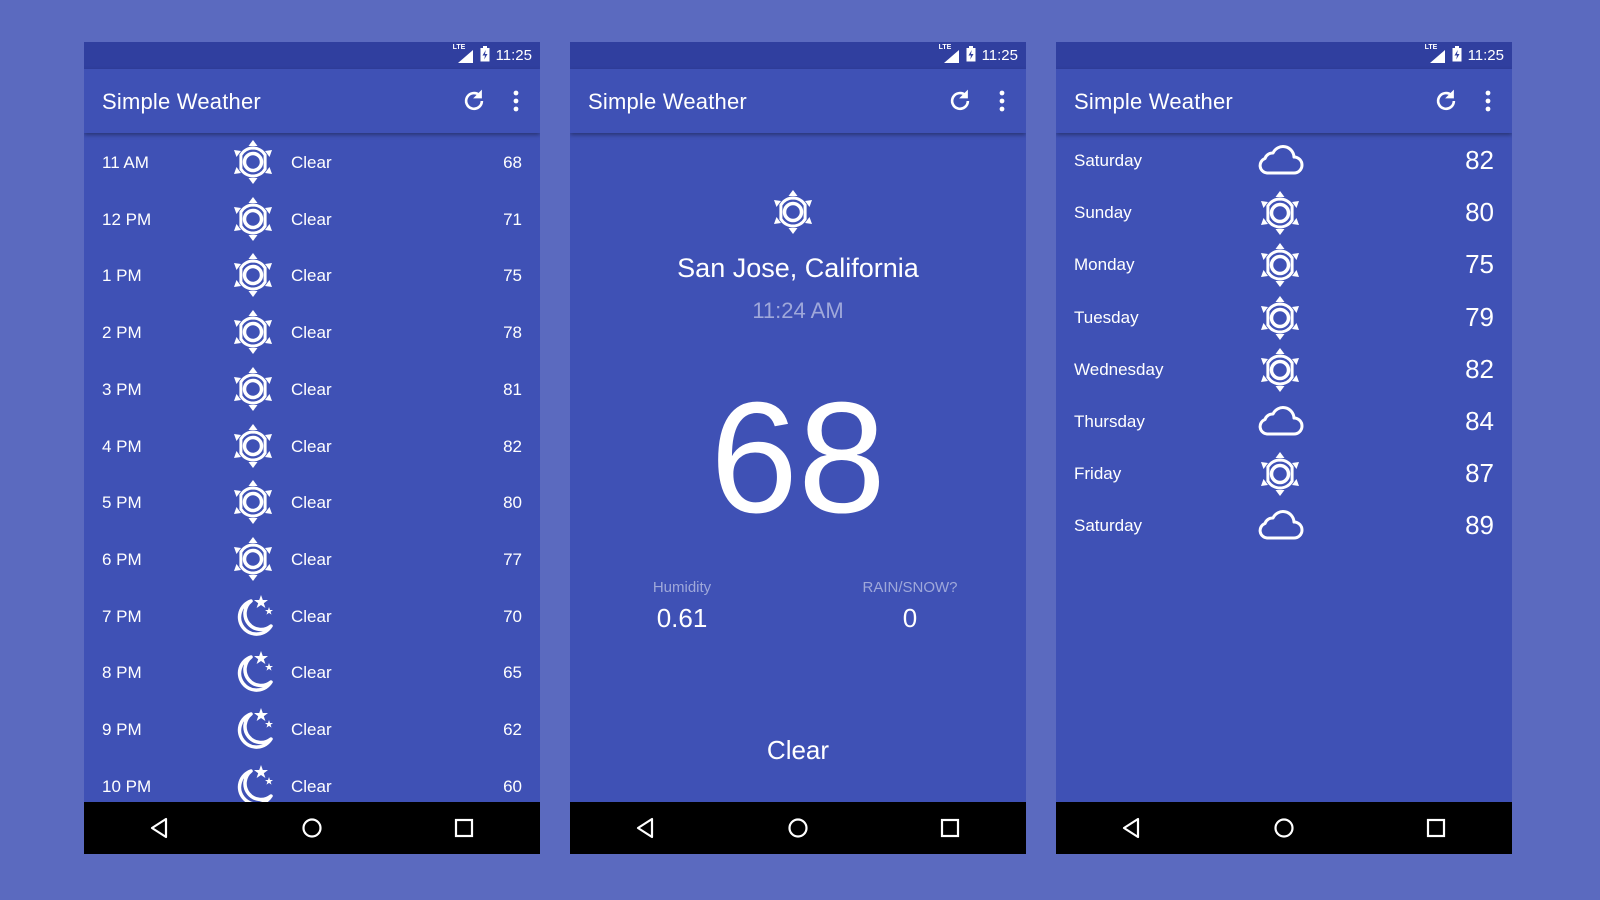  What do you see at coordinates (312, 55) in the screenshot?
I see `status-bar: LTE 11:25` at bounding box center [312, 55].